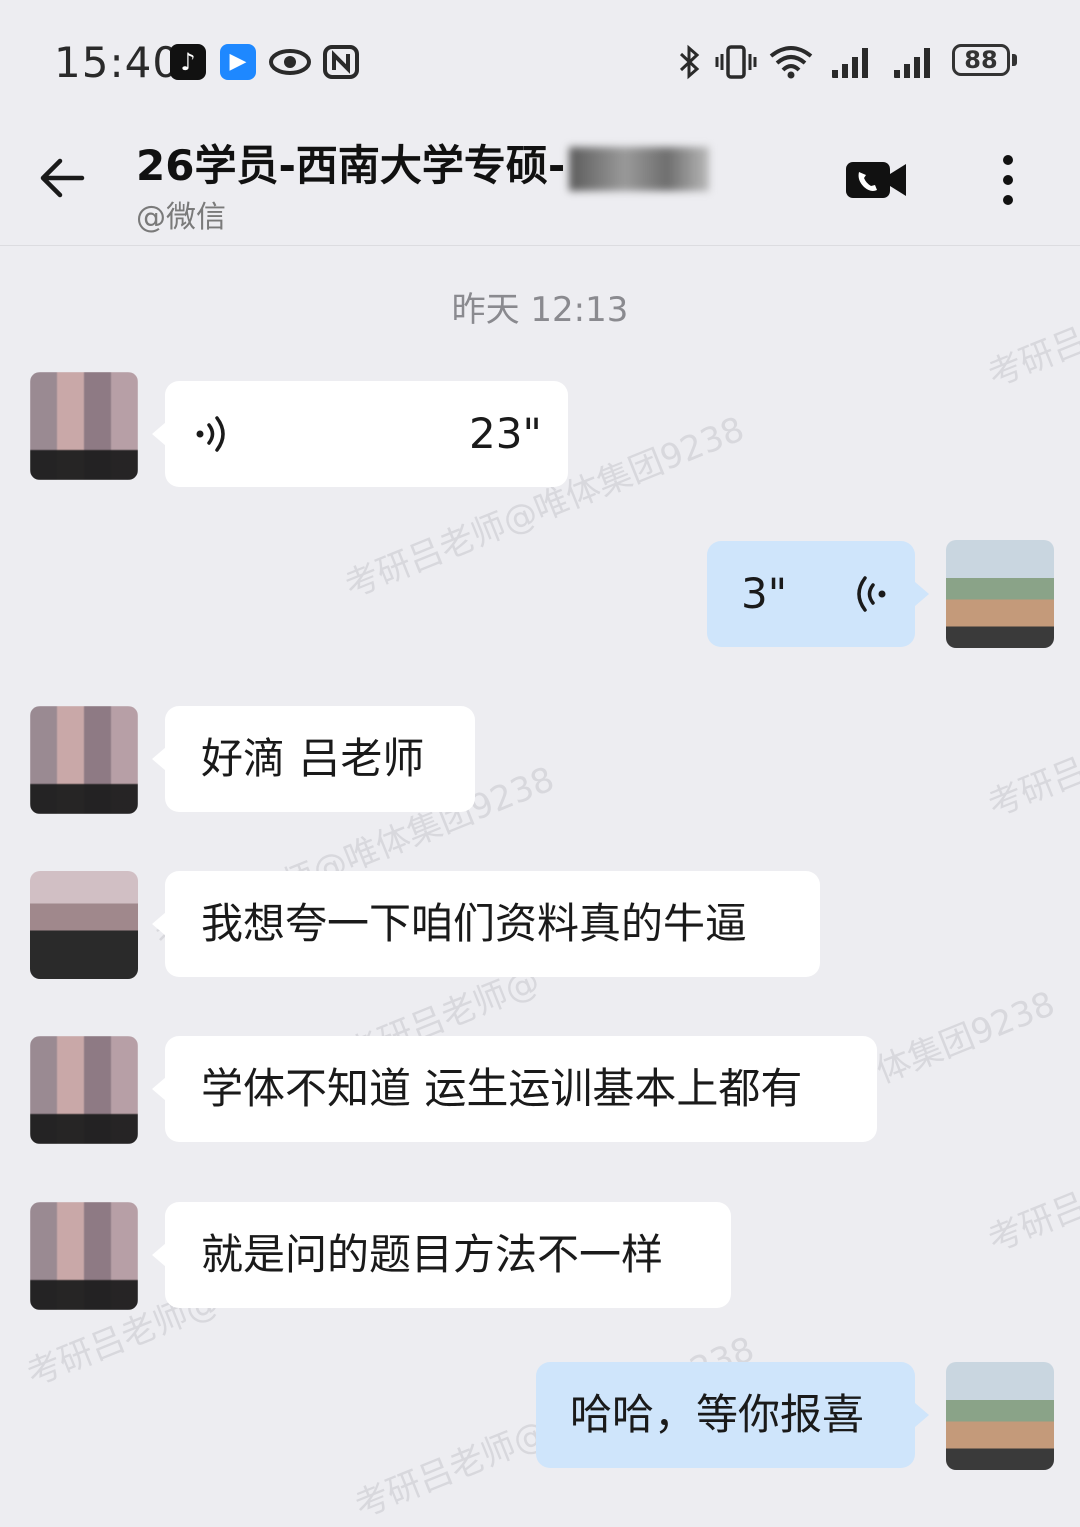 This screenshot has width=1080, height=1527. Describe the element at coordinates (764, 593) in the screenshot. I see `voice-duration: 3"` at that location.